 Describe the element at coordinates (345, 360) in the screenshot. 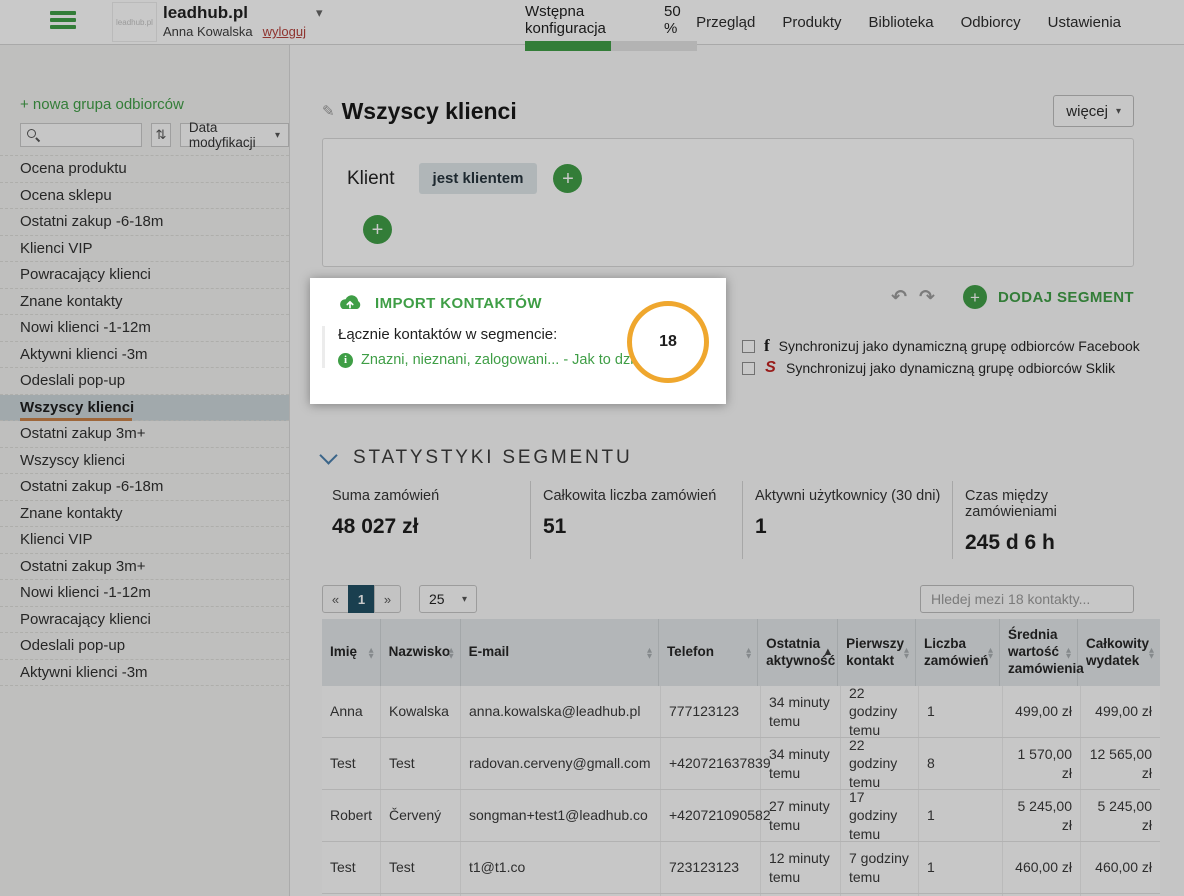

I see `info-icon: i` at that location.